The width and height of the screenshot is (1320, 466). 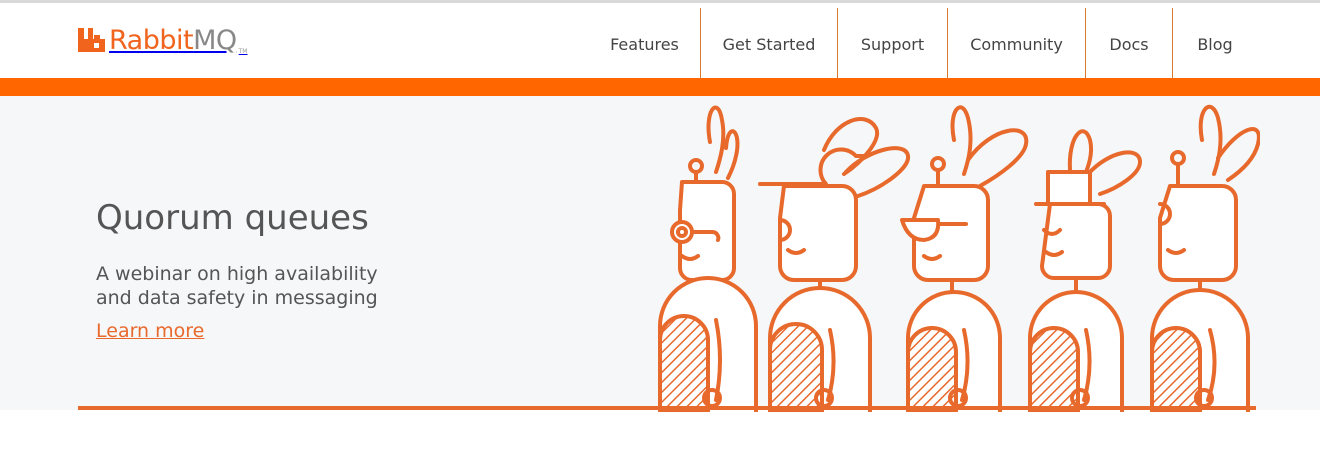 What do you see at coordinates (243, 51) in the screenshot?
I see `logo-trademark: TM` at bounding box center [243, 51].